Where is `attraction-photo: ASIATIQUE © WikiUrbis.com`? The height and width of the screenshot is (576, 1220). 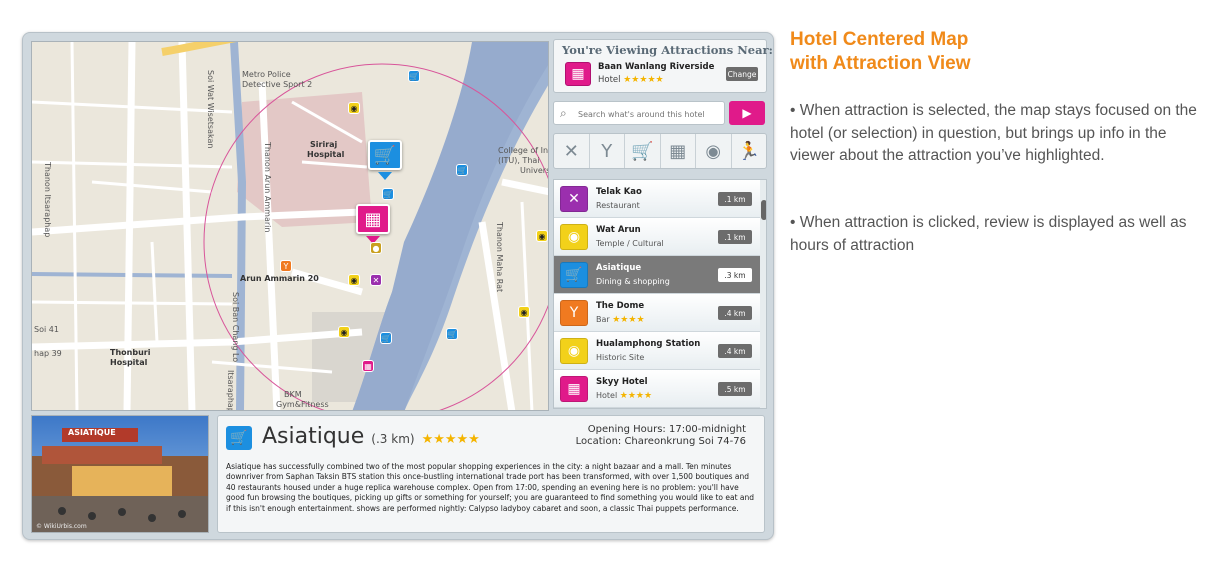 attraction-photo: ASIATIQUE © WikiUrbis.com is located at coordinates (120, 474).